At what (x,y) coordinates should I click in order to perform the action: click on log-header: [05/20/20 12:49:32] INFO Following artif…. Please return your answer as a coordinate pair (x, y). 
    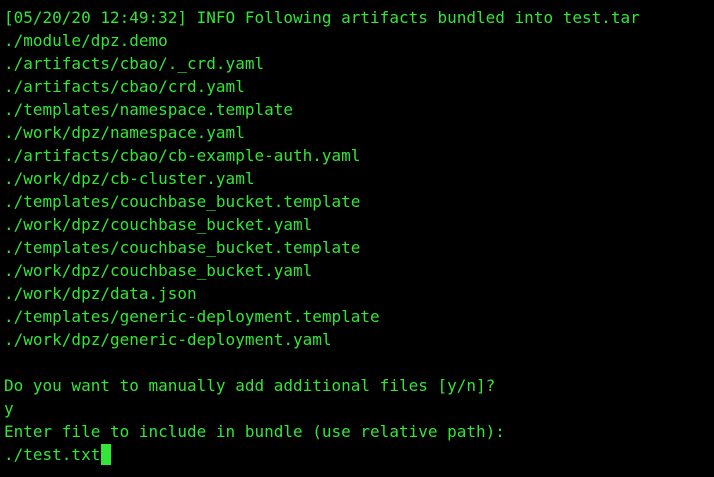
    Looking at the image, I should click on (322, 17).